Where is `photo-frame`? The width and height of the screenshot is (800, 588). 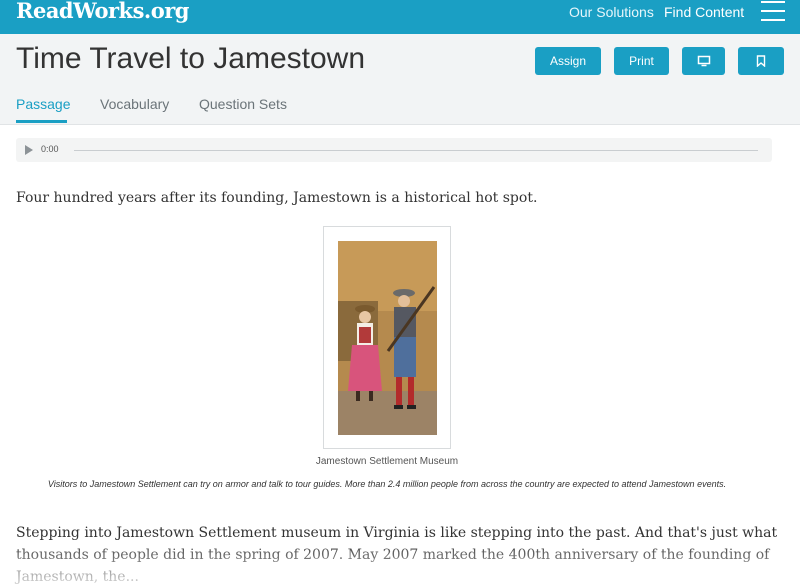 photo-frame is located at coordinates (387, 337).